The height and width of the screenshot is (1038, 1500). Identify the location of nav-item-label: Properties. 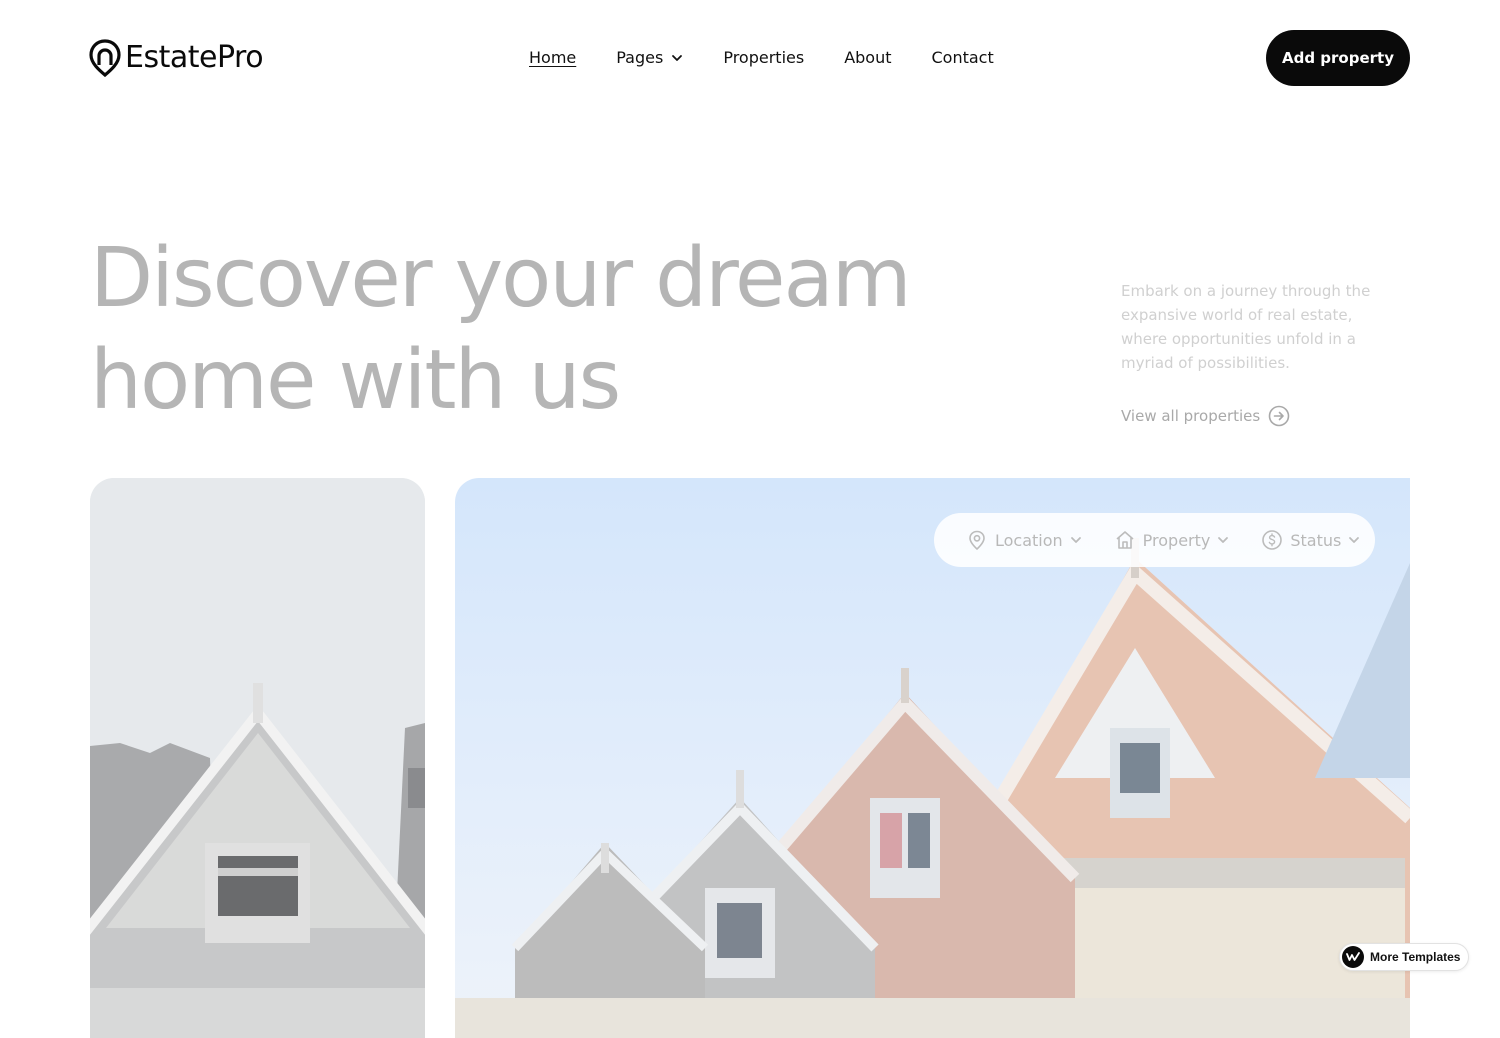
(764, 57).